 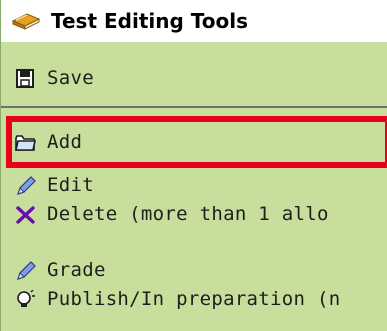 I want to click on menu-item-label: Grade, so click(x=76, y=270).